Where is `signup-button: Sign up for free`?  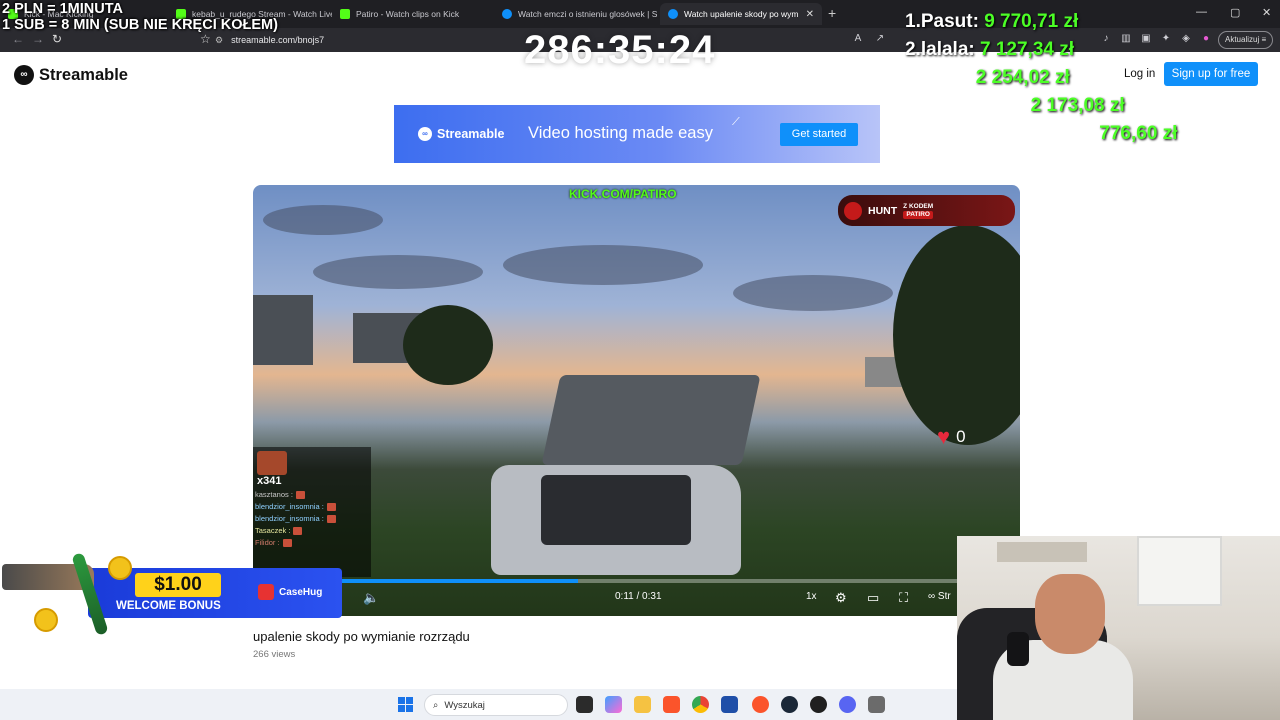
signup-button: Sign up for free is located at coordinates (1211, 74).